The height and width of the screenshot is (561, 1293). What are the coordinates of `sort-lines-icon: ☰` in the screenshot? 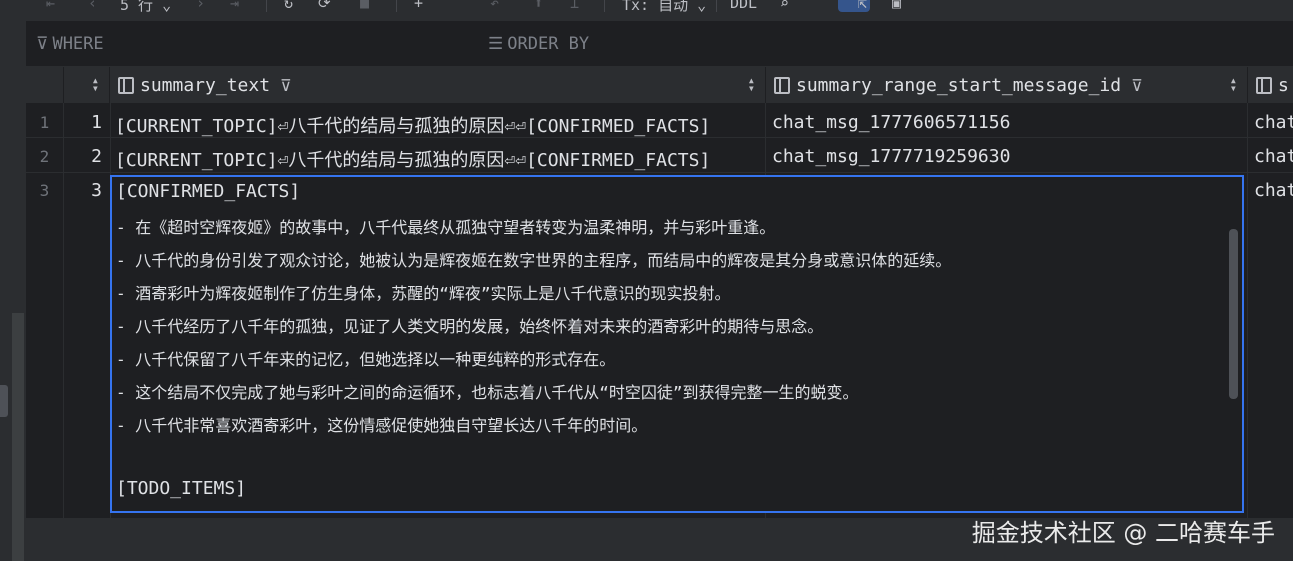 It's located at (496, 44).